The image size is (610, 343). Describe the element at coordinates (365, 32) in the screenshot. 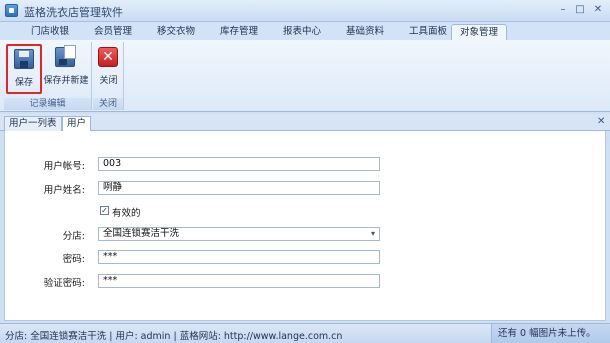

I see `tab-basic-data: 基础资料` at that location.